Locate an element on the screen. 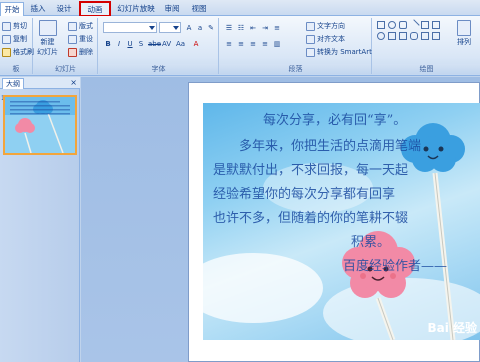  reset-icon is located at coordinates (72, 39).